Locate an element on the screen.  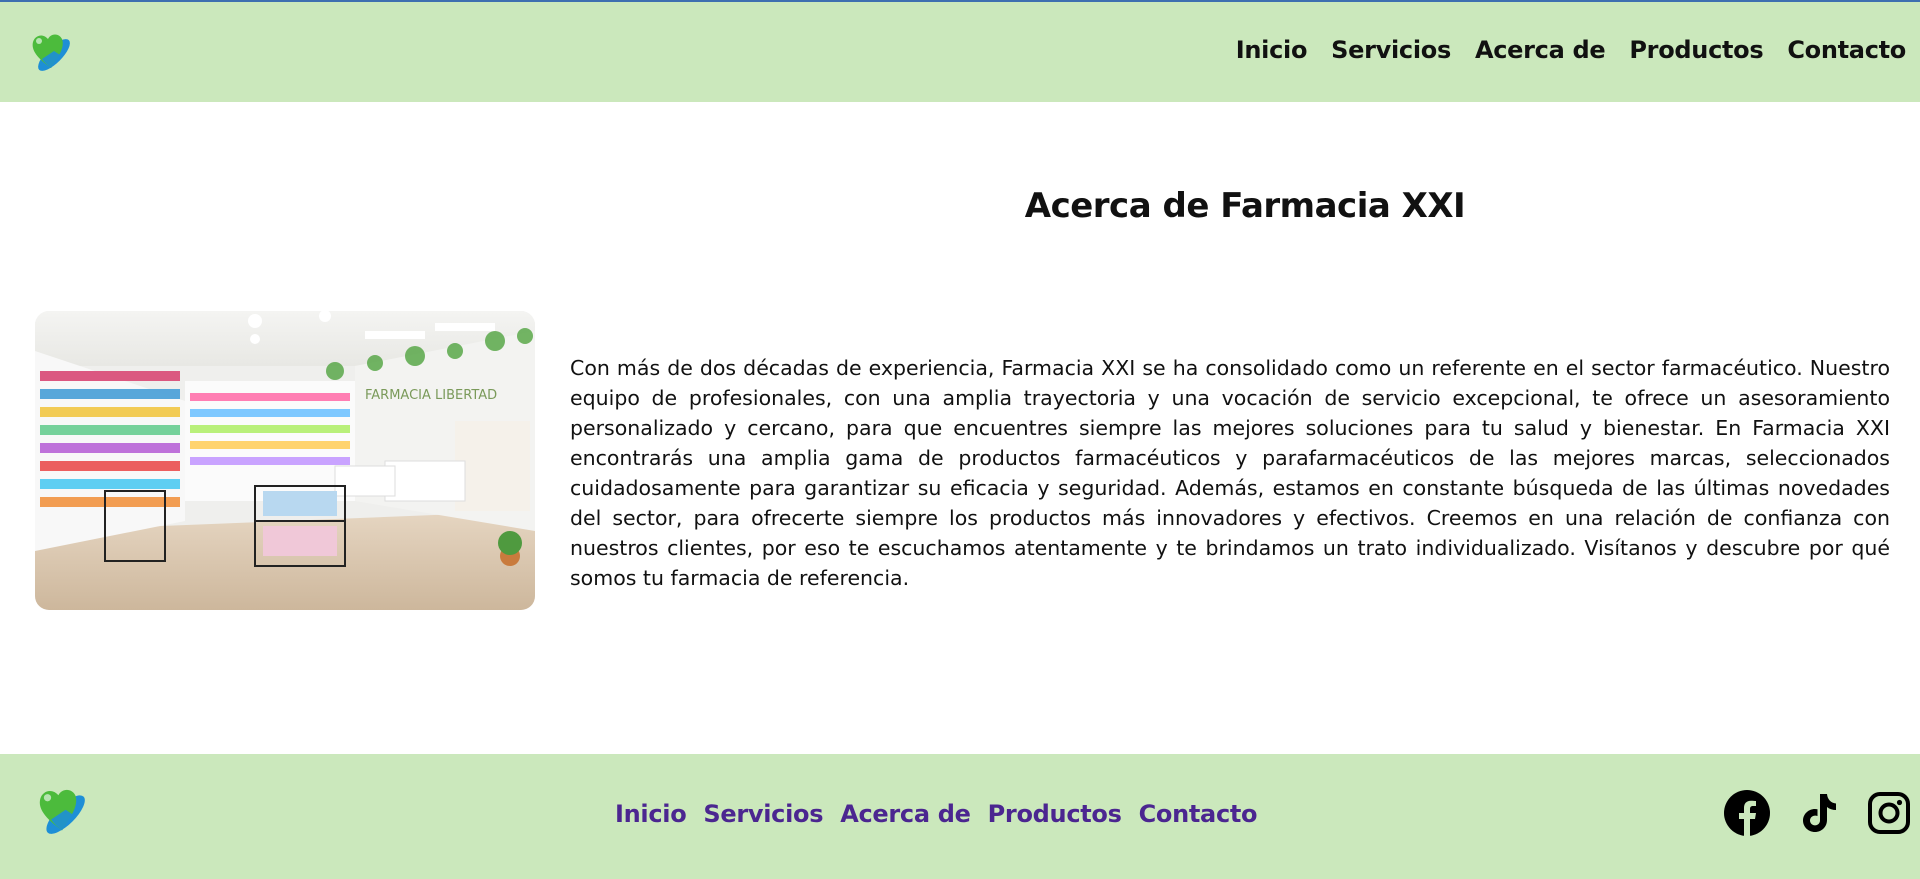
footer-logo-icon is located at coordinates (62, 811).